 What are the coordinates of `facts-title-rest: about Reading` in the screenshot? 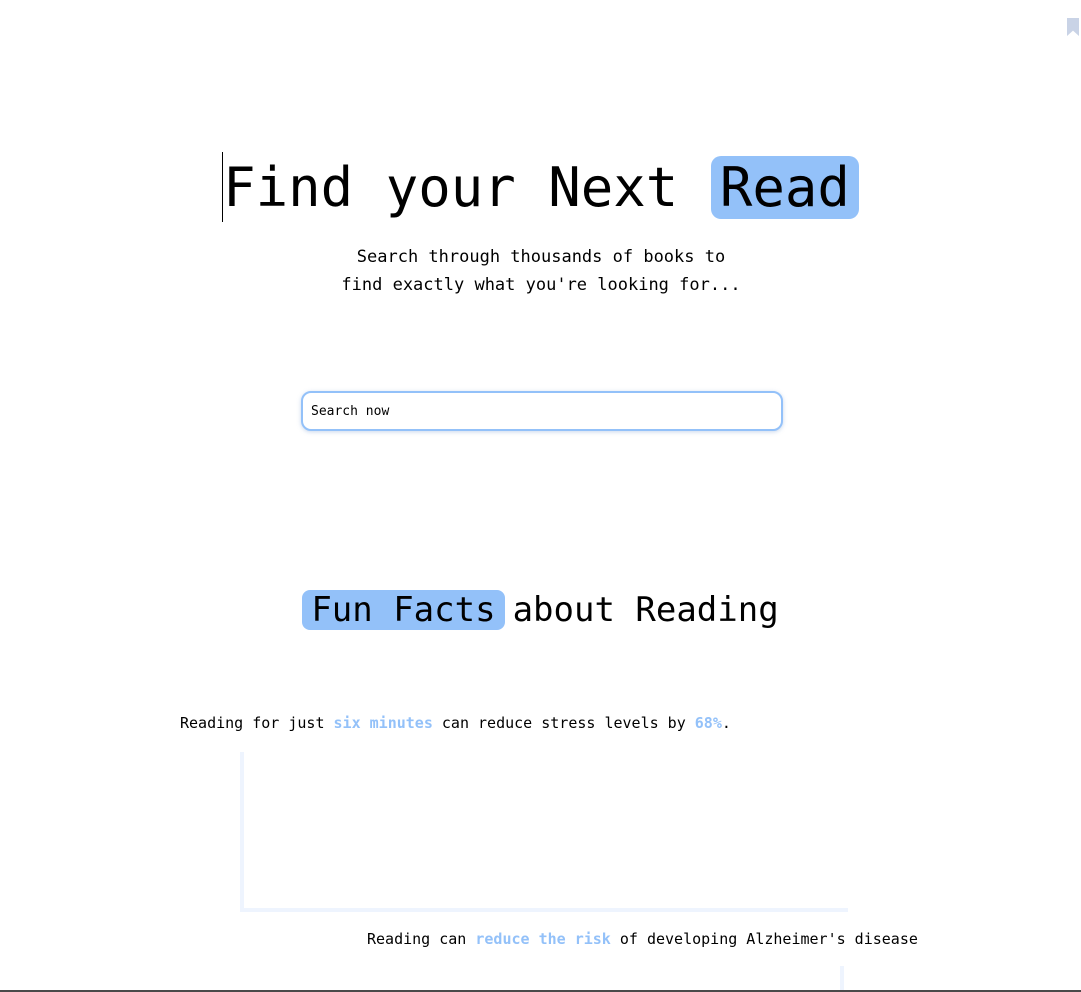 It's located at (645, 610).